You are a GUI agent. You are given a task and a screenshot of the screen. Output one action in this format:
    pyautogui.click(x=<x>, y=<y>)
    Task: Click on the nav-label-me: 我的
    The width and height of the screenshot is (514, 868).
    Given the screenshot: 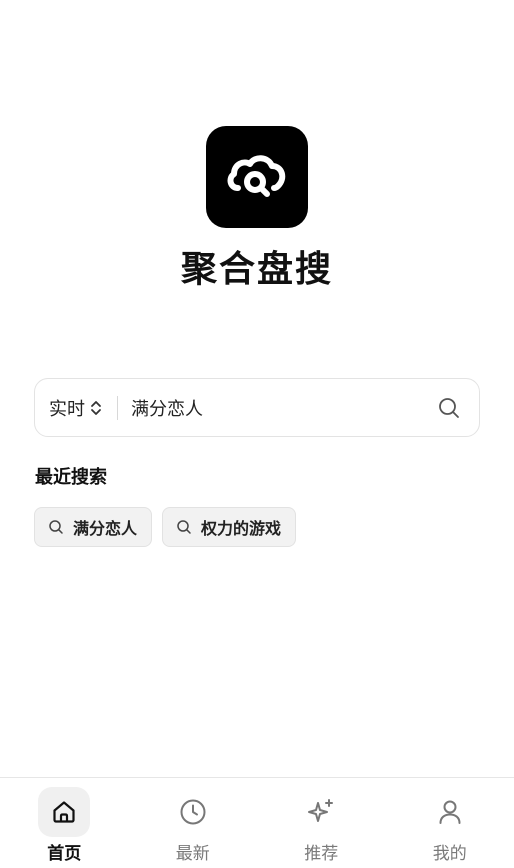 What is the action you would take?
    pyautogui.click(x=449, y=854)
    